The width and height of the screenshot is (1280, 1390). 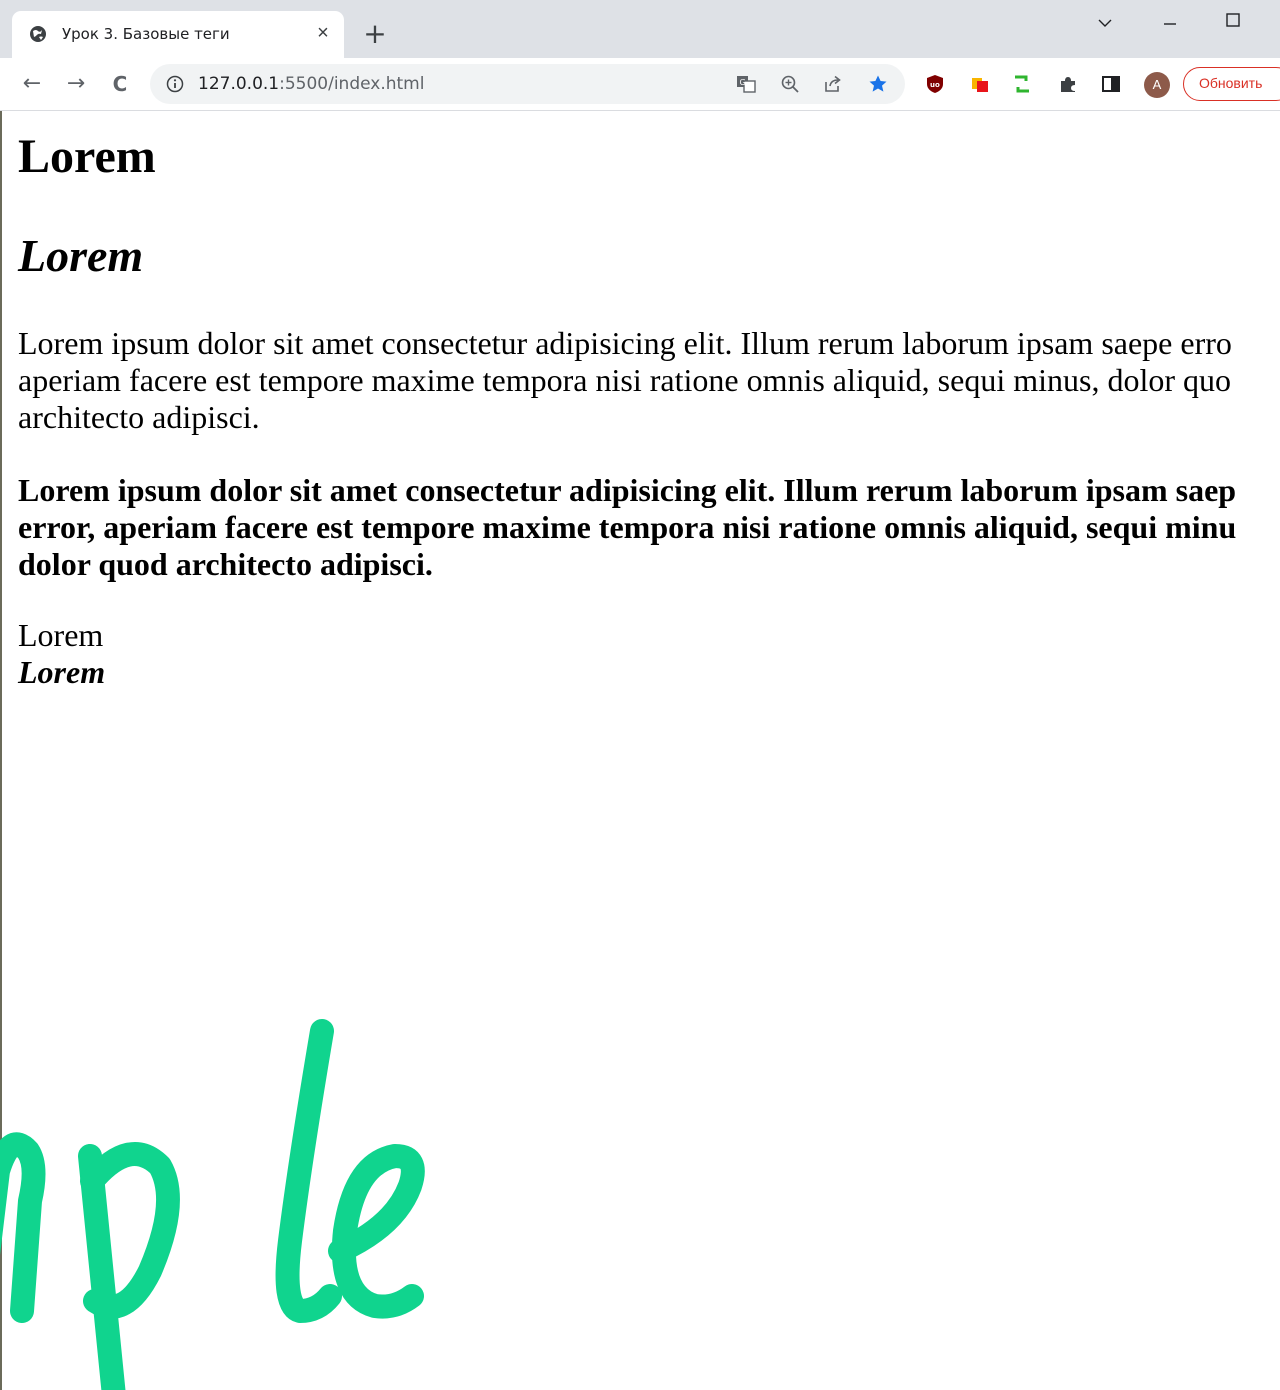 What do you see at coordinates (32, 84) in the screenshot?
I see `back-button: ←` at bounding box center [32, 84].